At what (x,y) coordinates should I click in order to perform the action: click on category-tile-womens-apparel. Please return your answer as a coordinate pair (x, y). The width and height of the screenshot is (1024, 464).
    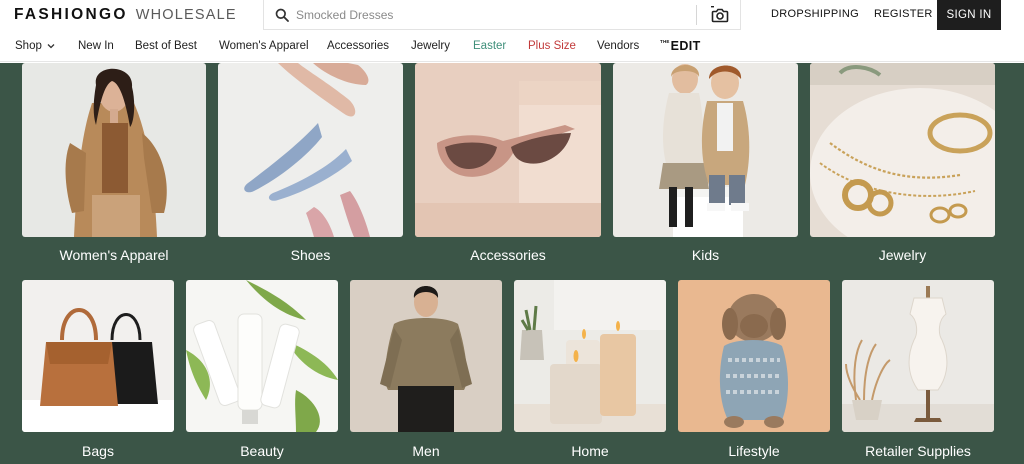
    Looking at the image, I should click on (114, 150).